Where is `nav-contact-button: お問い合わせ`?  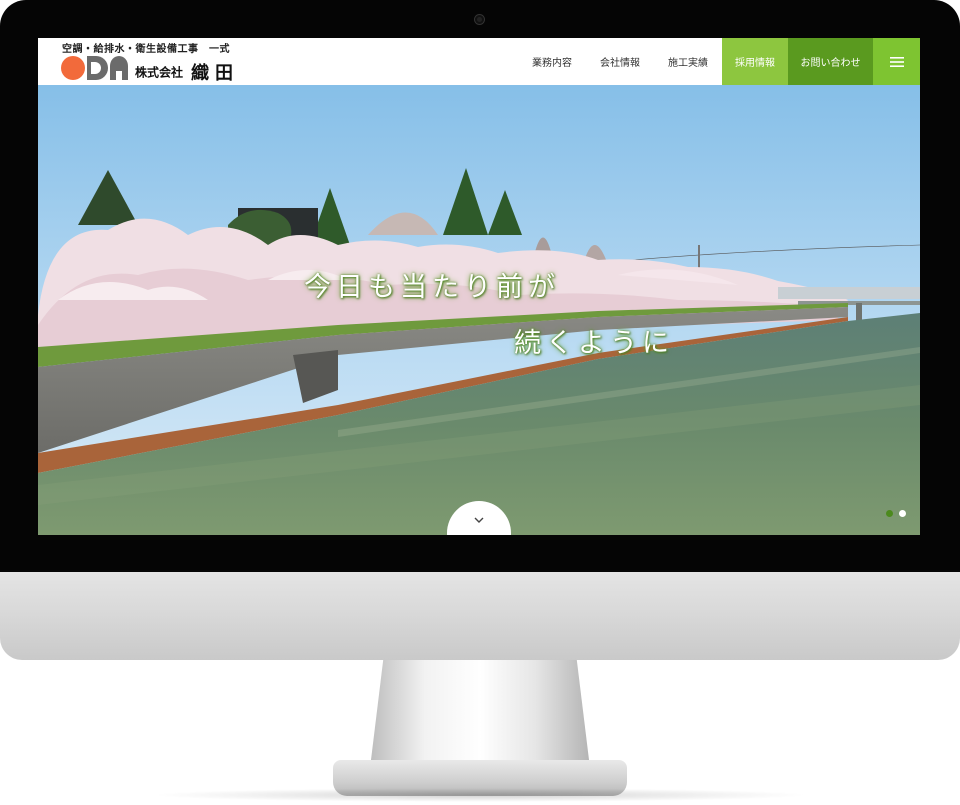
nav-contact-button: お問い合わせ is located at coordinates (830, 61).